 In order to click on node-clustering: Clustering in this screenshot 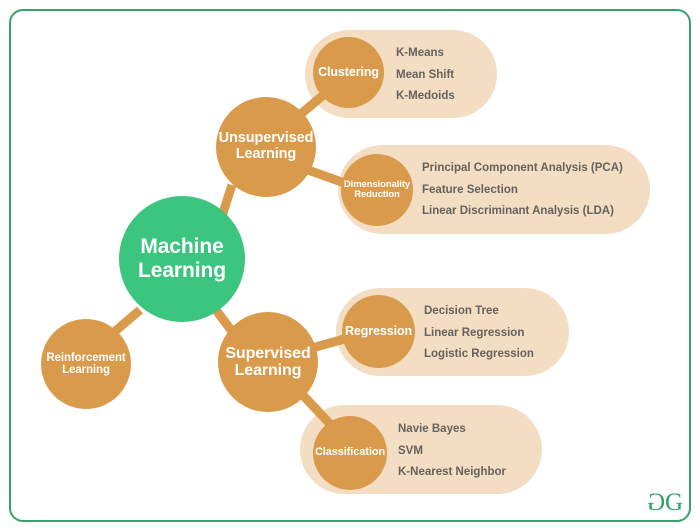, I will do `click(348, 72)`.